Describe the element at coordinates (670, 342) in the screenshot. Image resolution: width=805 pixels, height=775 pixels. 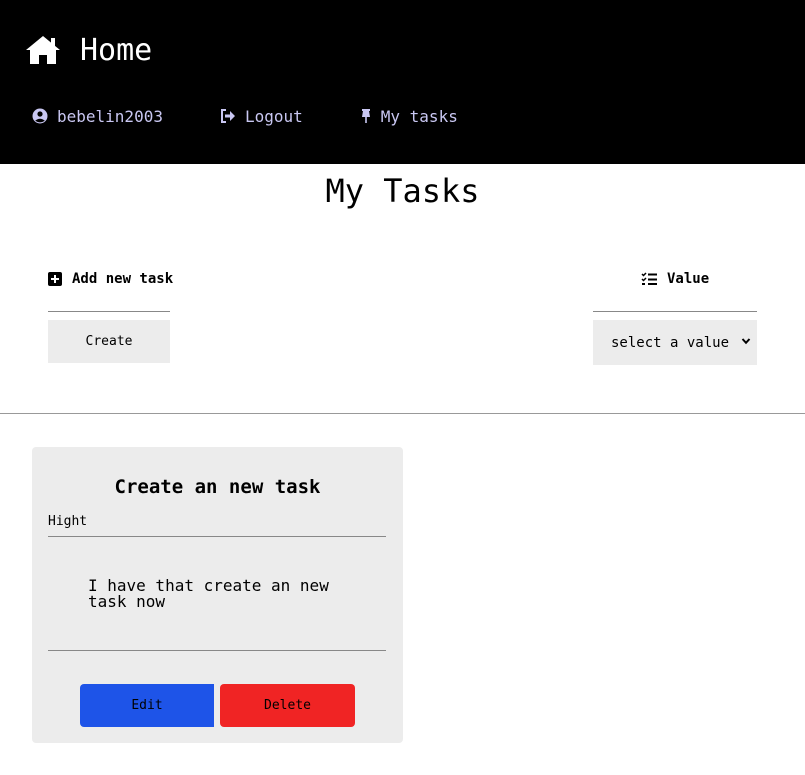
I see `value-select-text: select a value` at that location.